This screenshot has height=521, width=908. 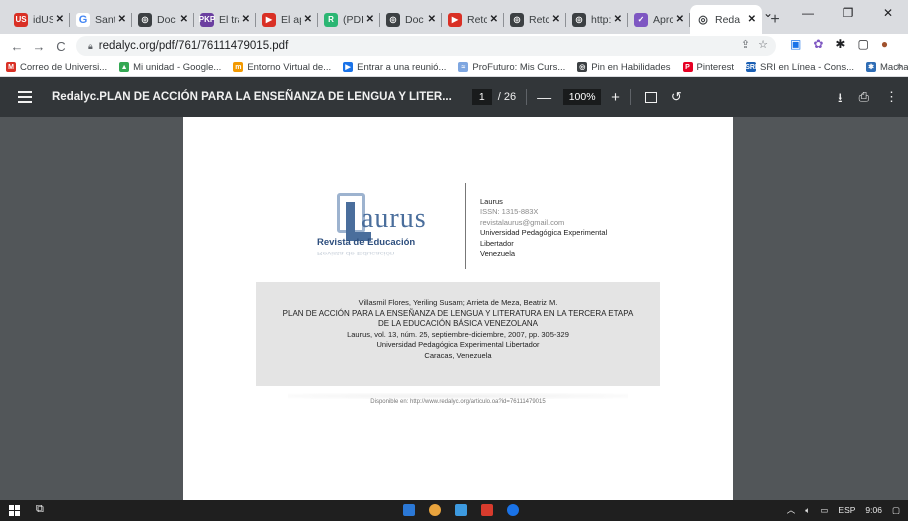 I want to click on tab-favicon-icon: G, so click(x=83, y=19).